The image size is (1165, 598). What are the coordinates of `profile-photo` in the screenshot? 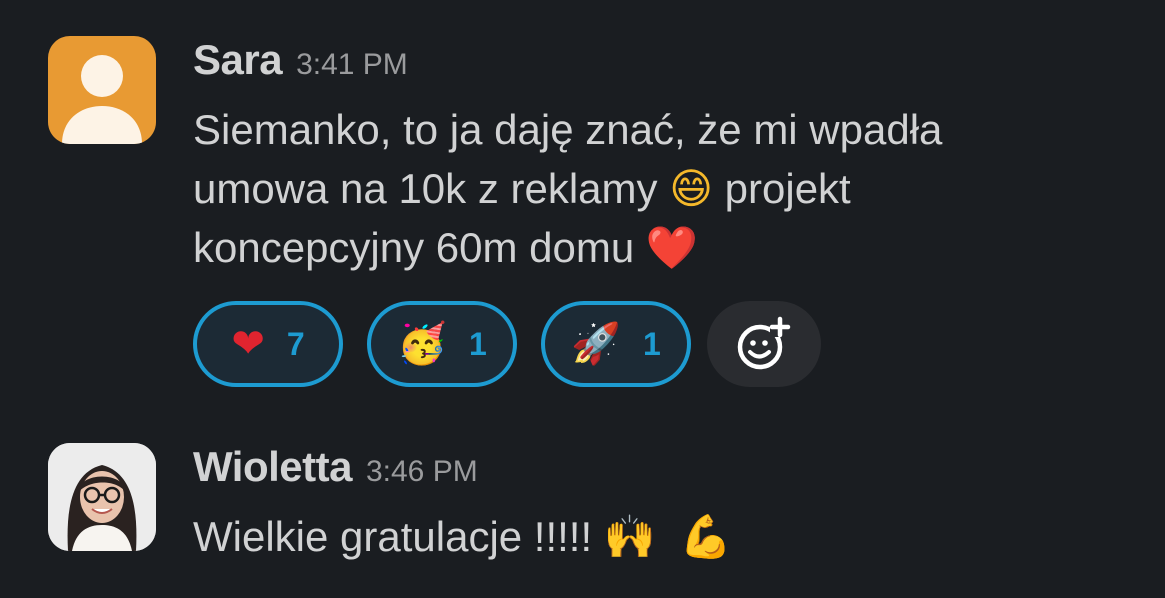 It's located at (102, 497).